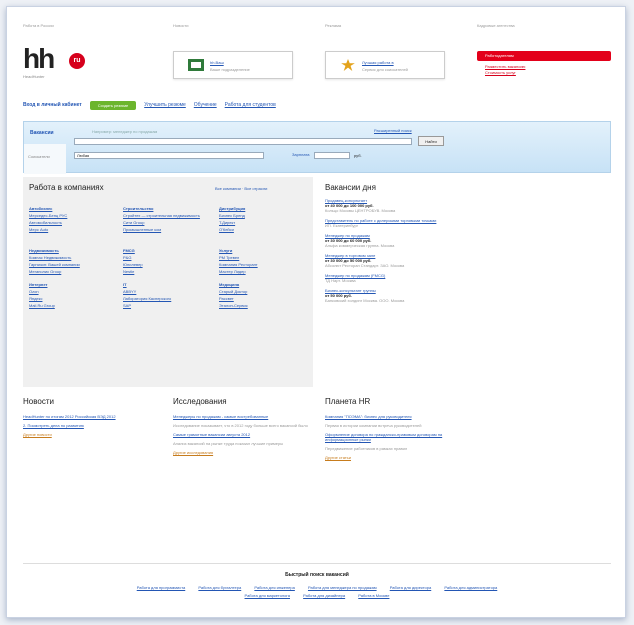  What do you see at coordinates (161, 271) in the screenshot?
I see `company-link: Nestle` at bounding box center [161, 271].